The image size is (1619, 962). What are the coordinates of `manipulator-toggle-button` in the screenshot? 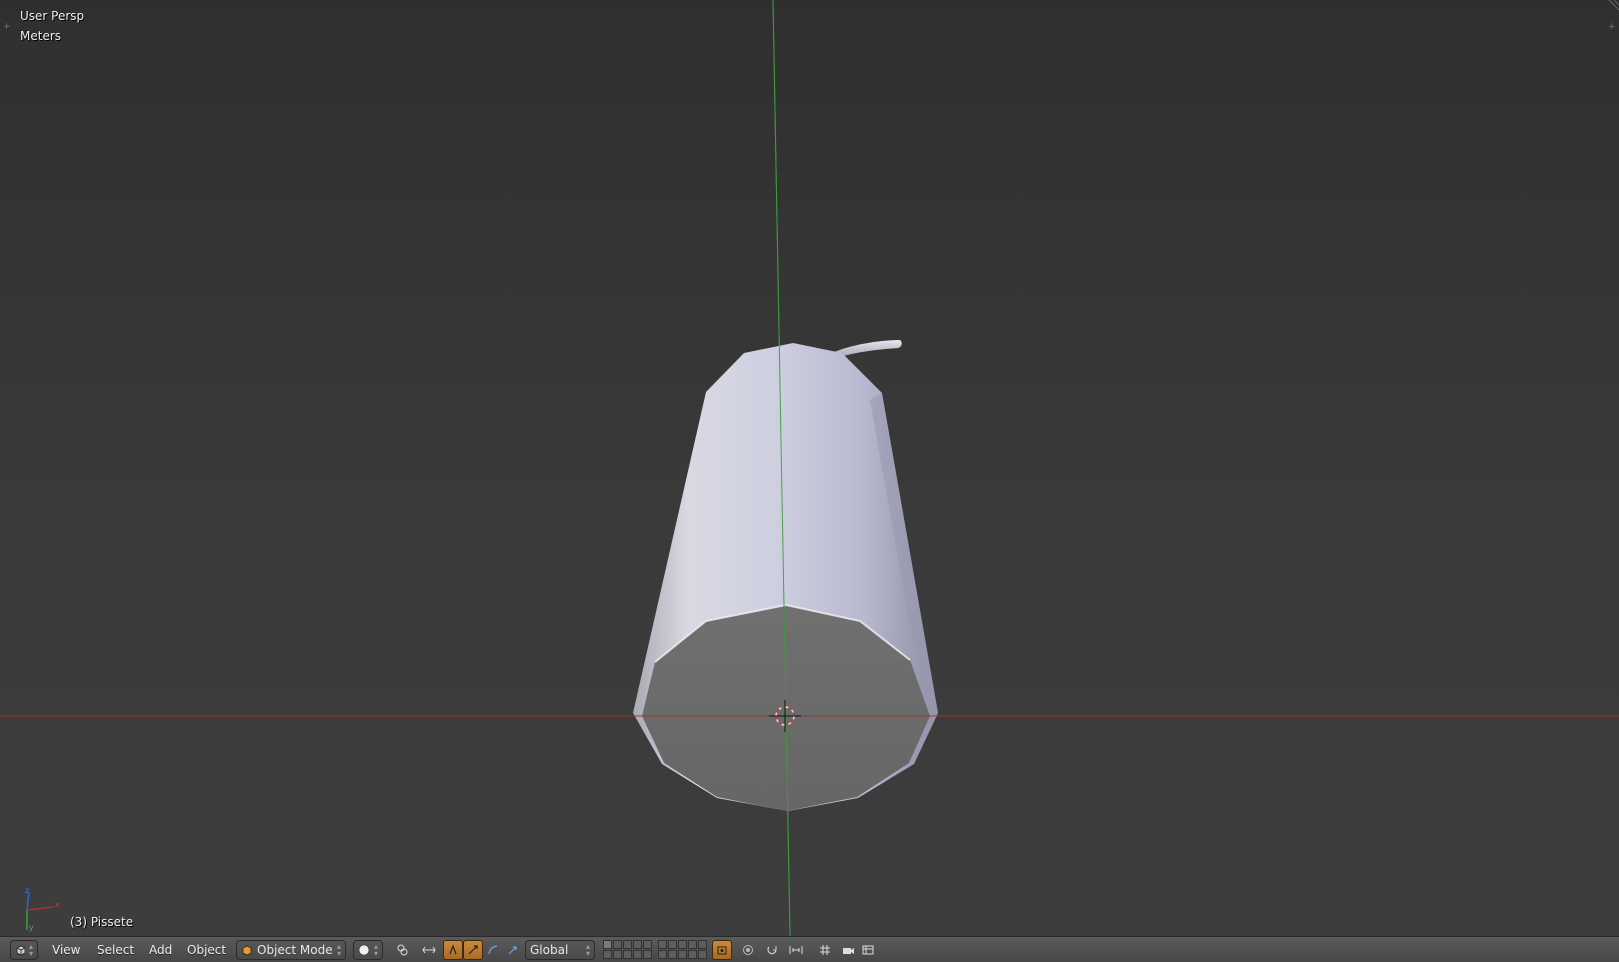 It's located at (429, 950).